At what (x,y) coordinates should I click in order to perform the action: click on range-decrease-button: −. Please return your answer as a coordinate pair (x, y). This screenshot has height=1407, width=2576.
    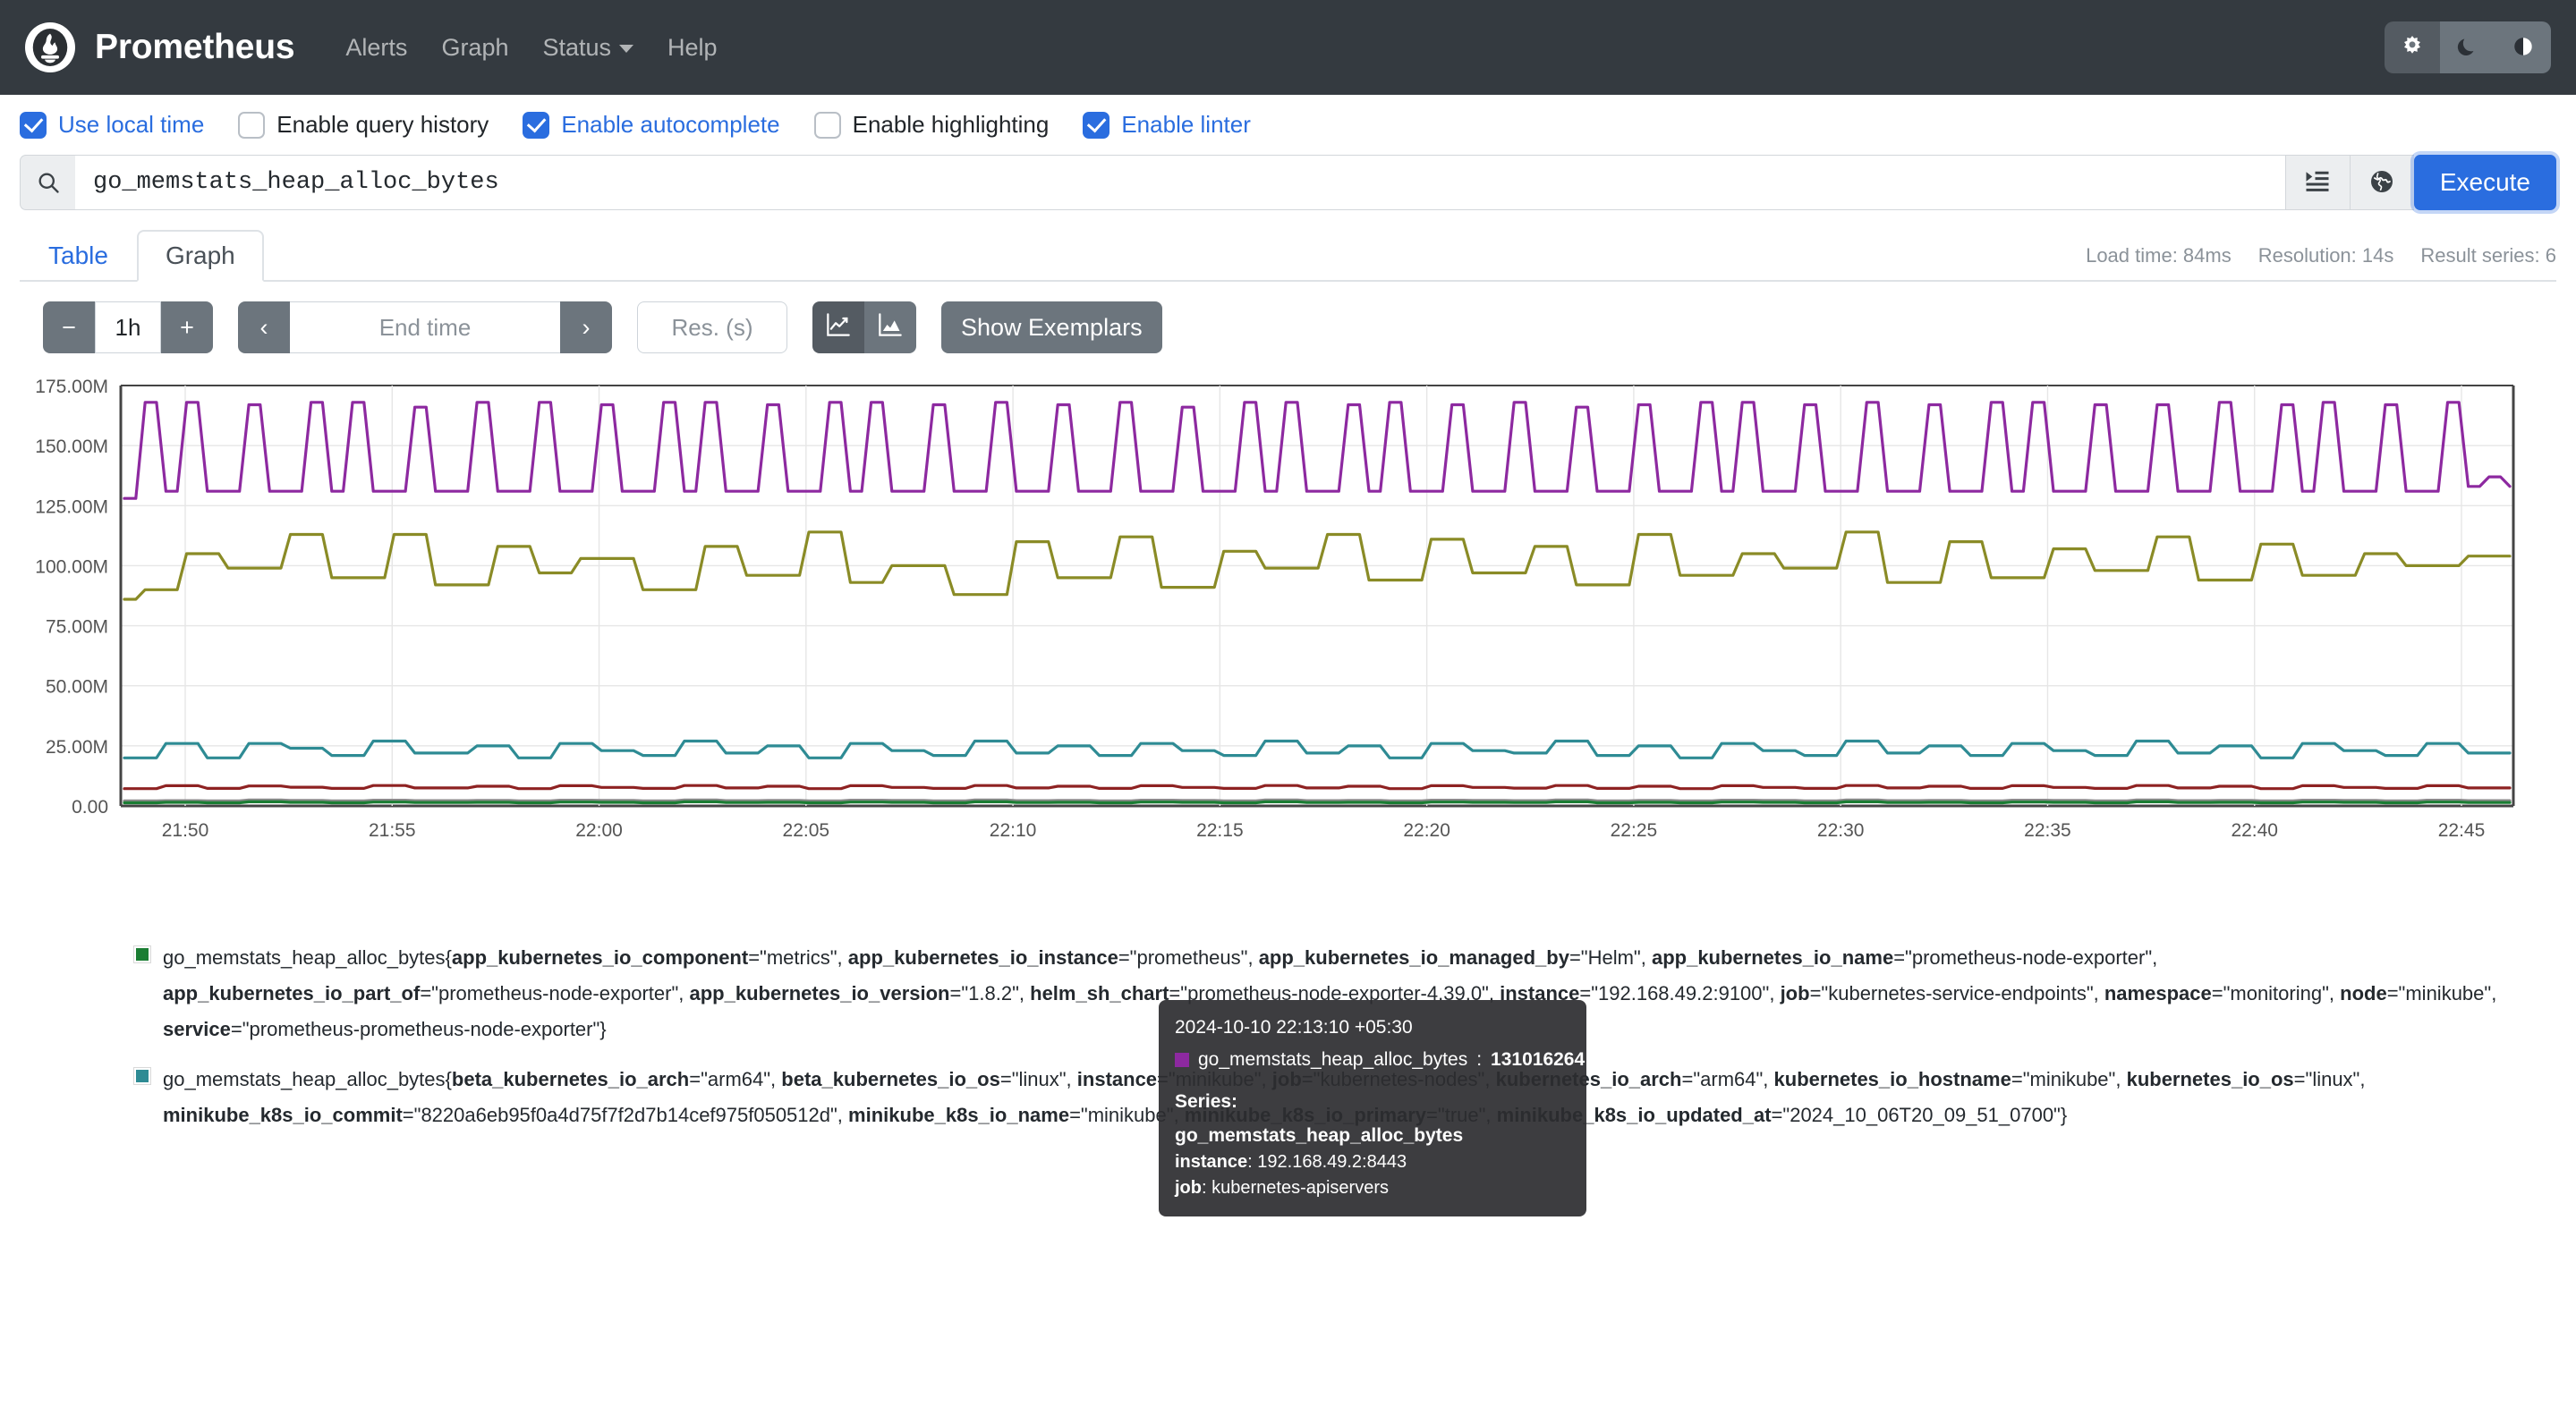
    Looking at the image, I should click on (69, 327).